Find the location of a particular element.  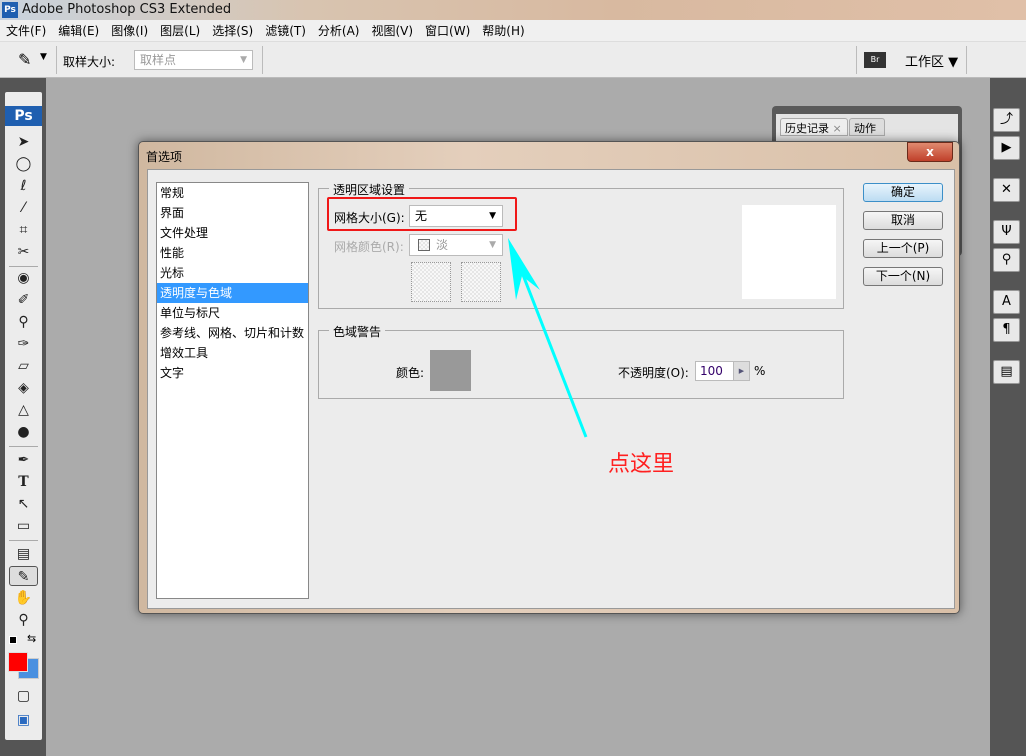

annotation-arrow is located at coordinates (548, 338).